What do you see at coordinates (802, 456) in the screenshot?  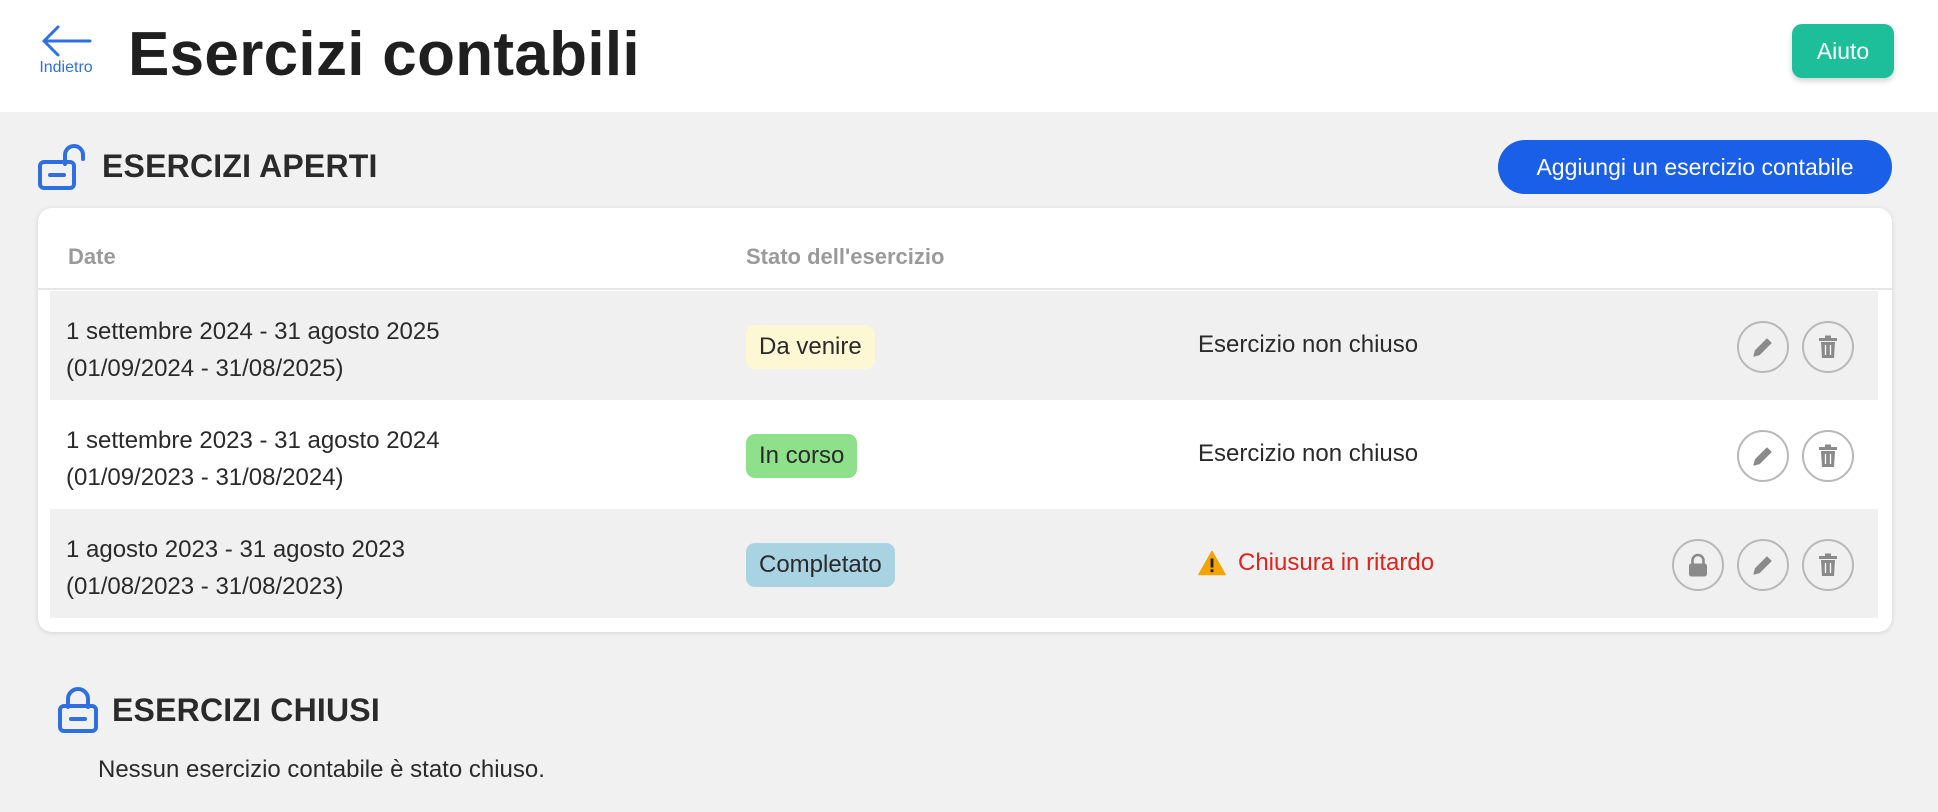 I see `status-badge: In corso` at bounding box center [802, 456].